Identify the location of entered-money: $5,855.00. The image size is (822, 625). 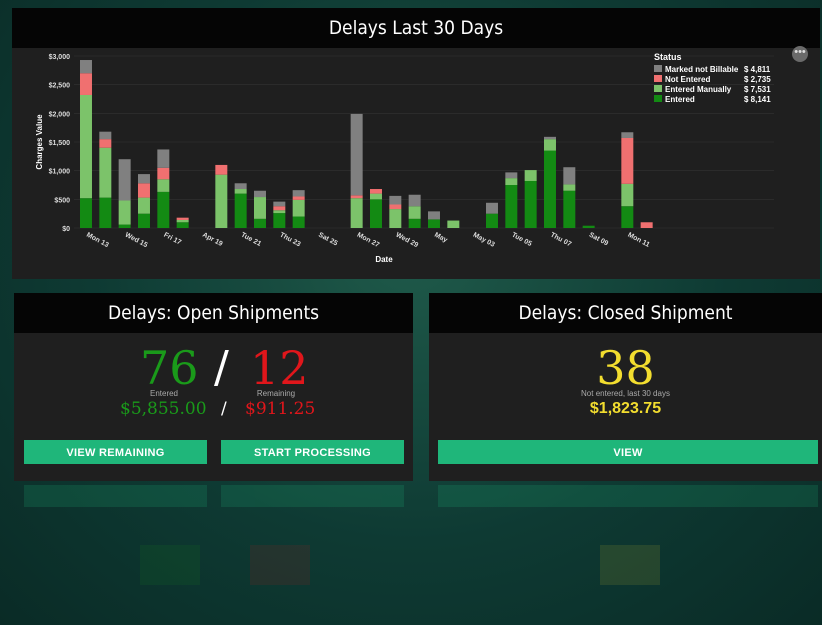
(163, 409).